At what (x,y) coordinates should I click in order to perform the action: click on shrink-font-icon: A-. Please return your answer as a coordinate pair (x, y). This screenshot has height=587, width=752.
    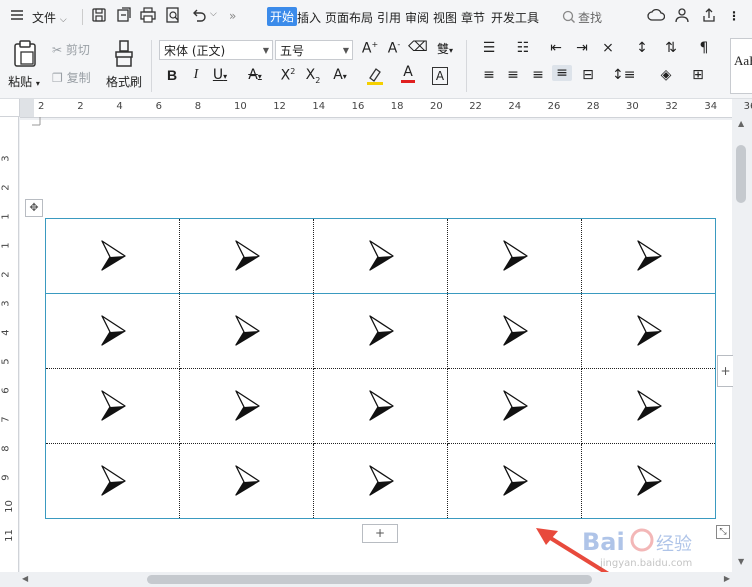
    Looking at the image, I should click on (394, 48).